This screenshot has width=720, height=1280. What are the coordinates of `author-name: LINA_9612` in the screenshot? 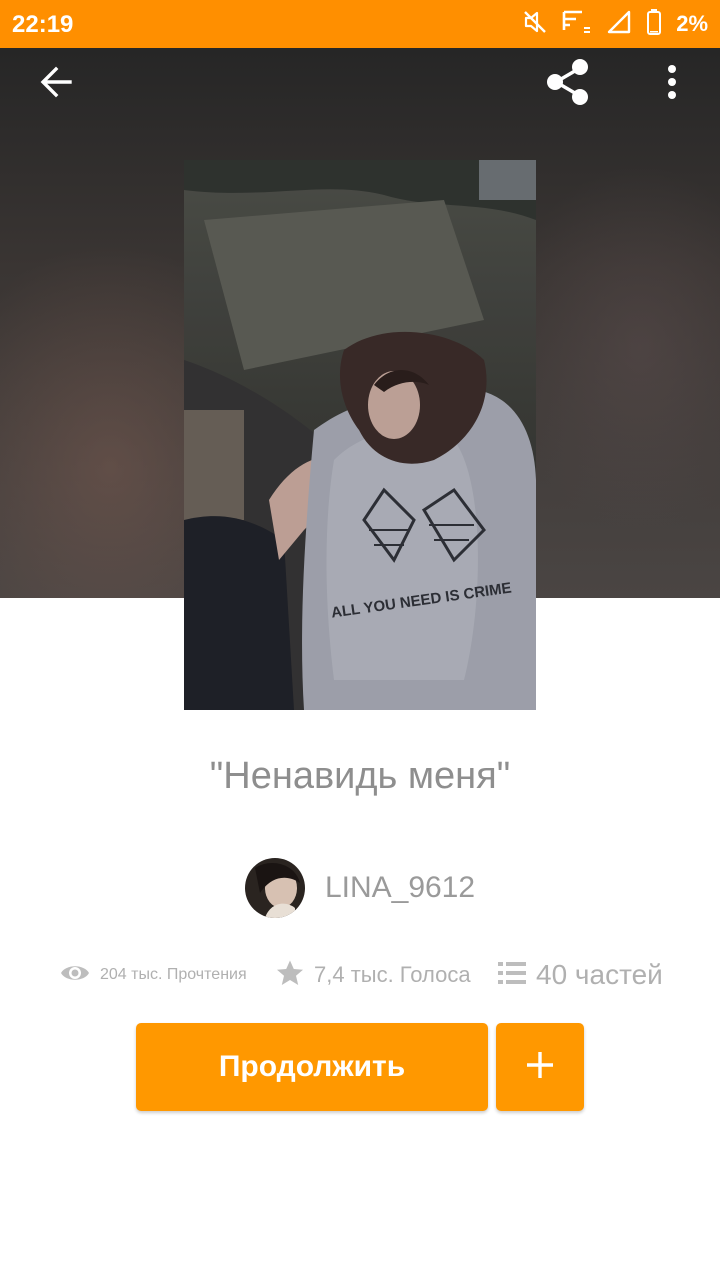 It's located at (400, 888).